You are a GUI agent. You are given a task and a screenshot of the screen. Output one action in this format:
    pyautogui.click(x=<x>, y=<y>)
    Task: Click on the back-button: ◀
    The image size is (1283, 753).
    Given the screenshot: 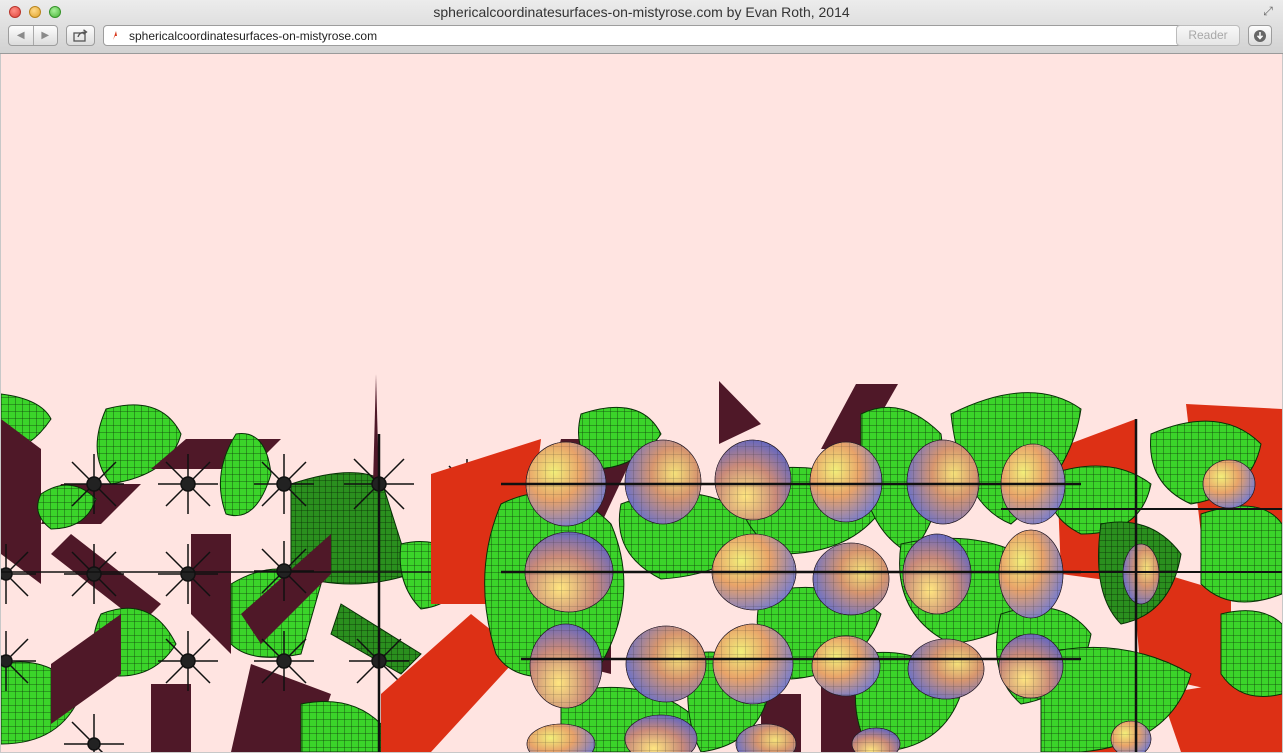 What is the action you would take?
    pyautogui.click(x=21, y=35)
    